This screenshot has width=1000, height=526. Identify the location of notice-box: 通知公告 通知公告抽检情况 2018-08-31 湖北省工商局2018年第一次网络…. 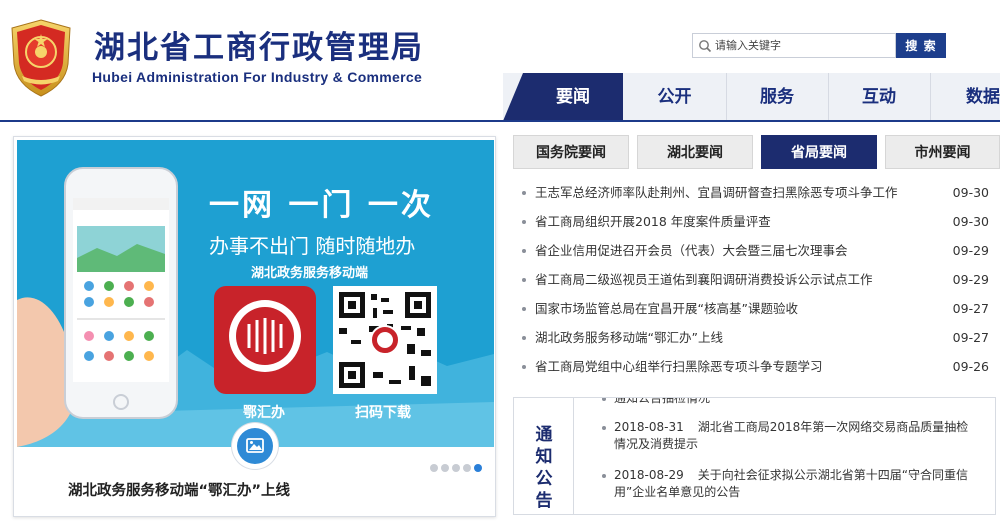
(754, 456).